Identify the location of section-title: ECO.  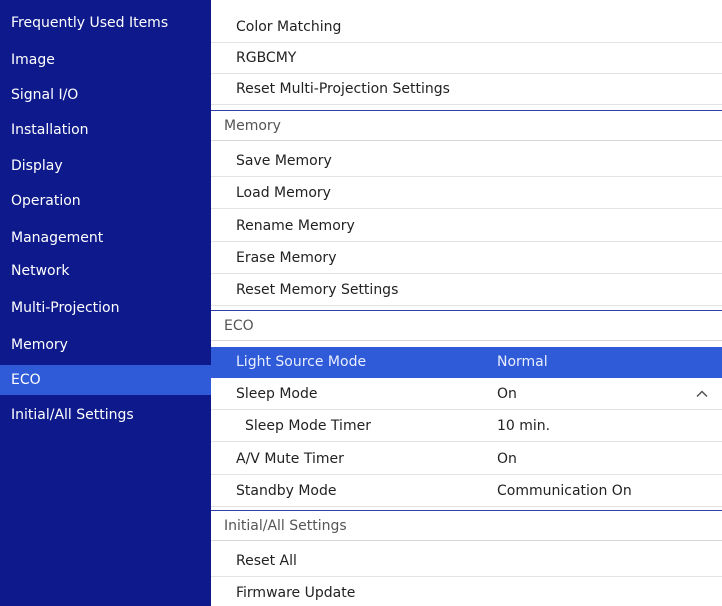
(239, 326).